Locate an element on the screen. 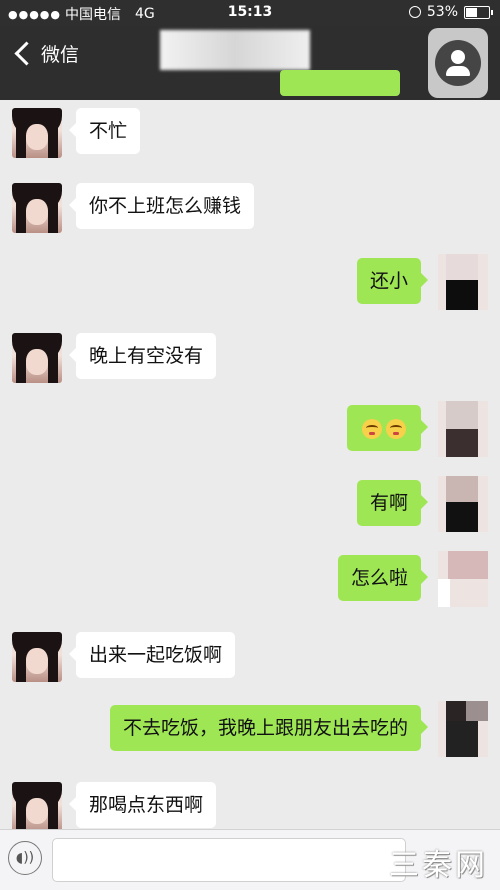 The height and width of the screenshot is (890, 500). profile-person-icon is located at coordinates (458, 63).